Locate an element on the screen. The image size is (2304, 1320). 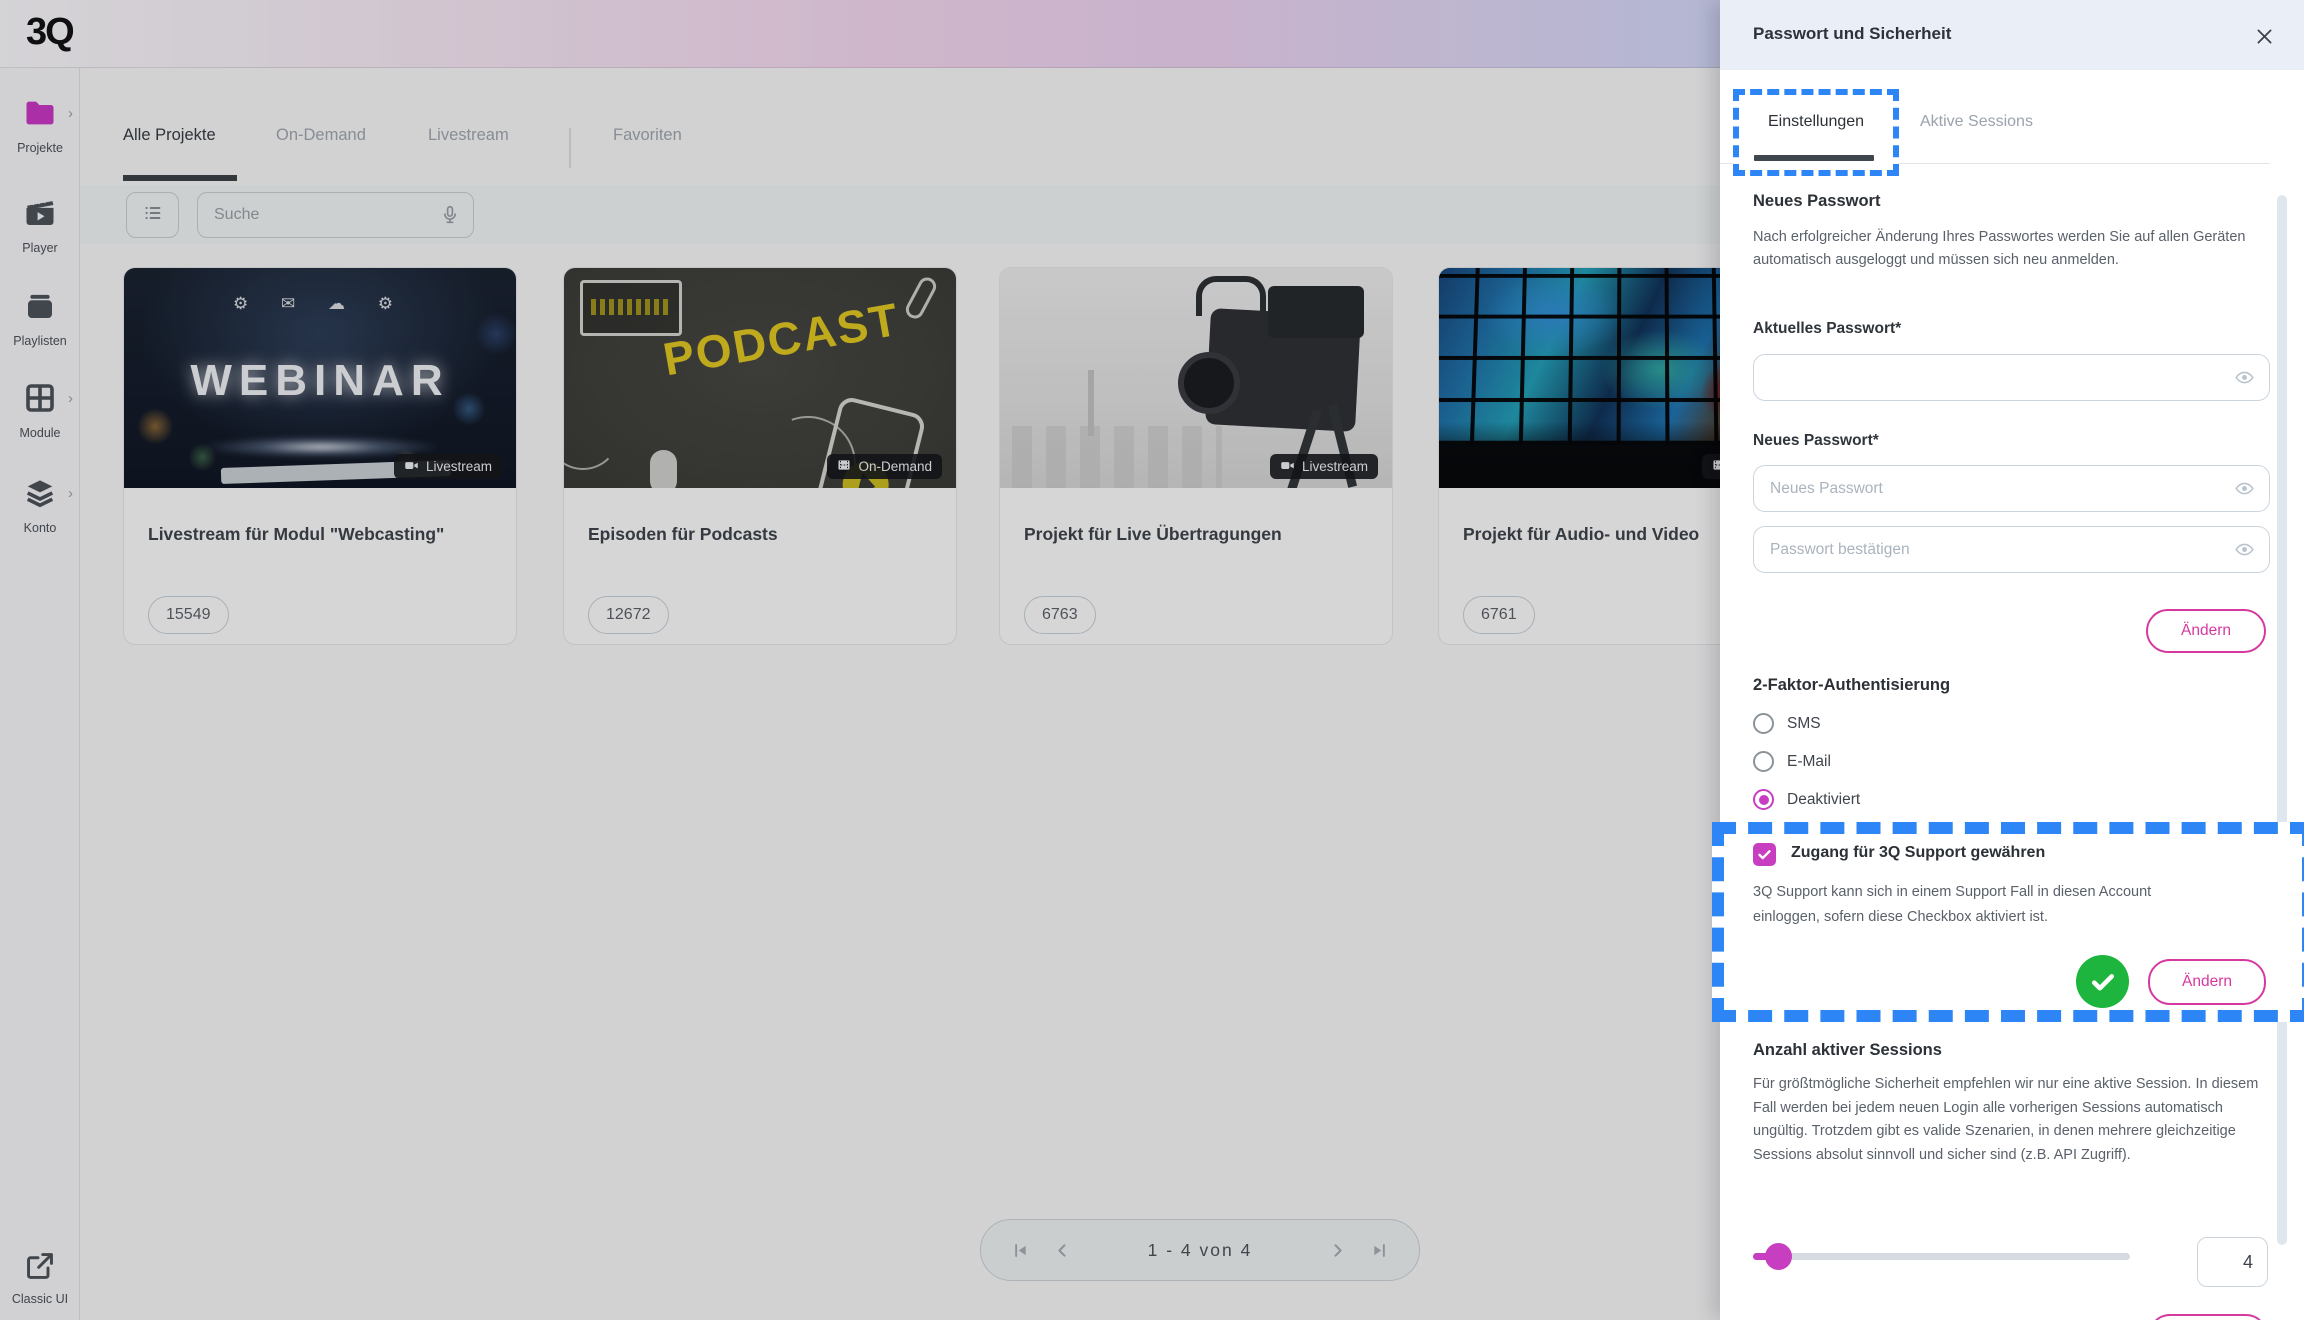
panel-tab-aktive-sessions: Aktive Sessions is located at coordinates (1976, 122).